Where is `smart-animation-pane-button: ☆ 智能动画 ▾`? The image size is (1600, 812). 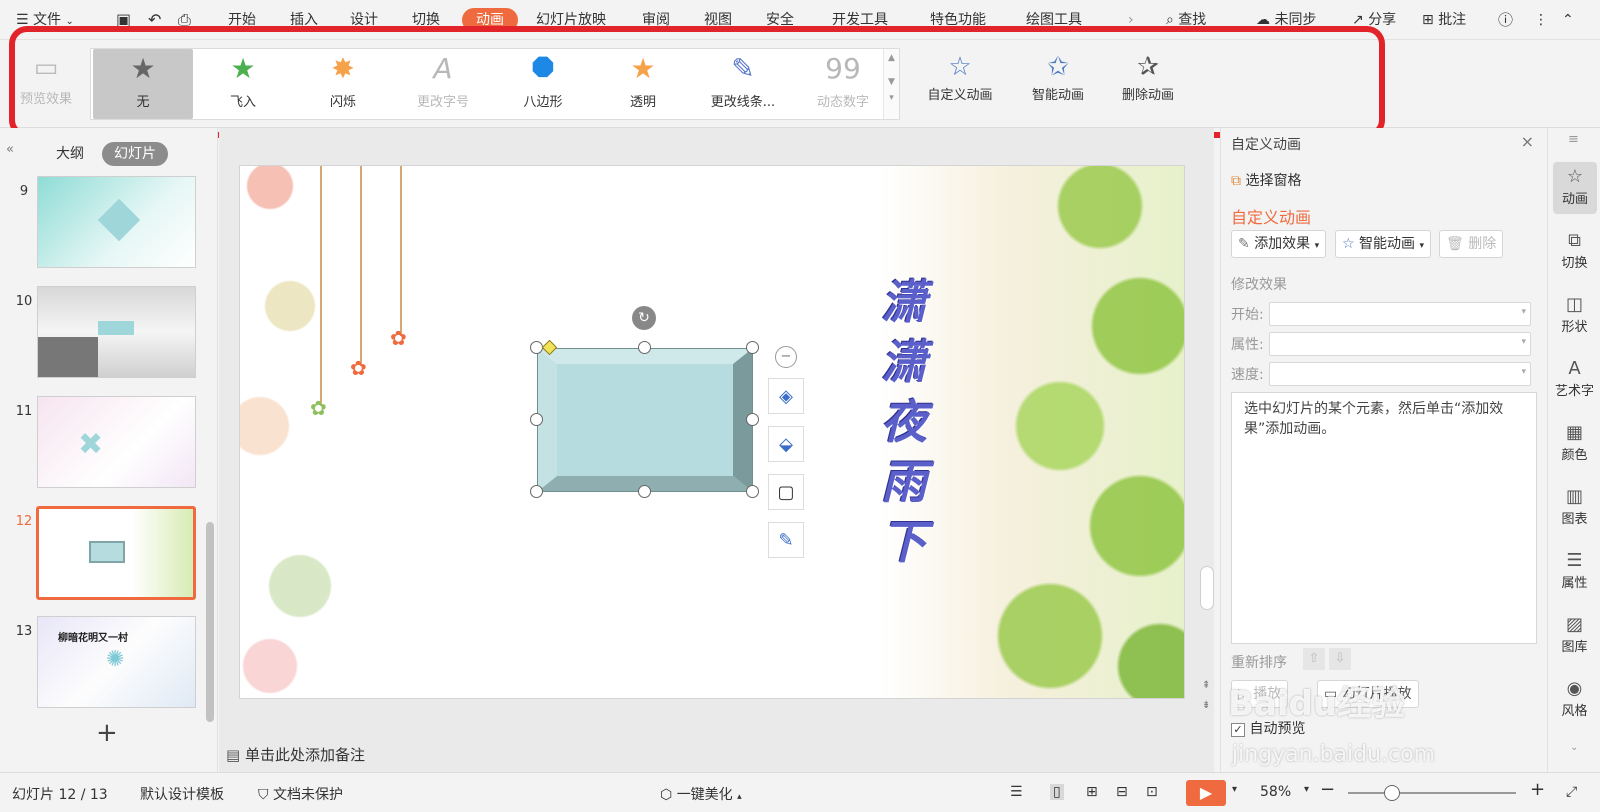 smart-animation-pane-button: ☆ 智能动画 ▾ is located at coordinates (1383, 244).